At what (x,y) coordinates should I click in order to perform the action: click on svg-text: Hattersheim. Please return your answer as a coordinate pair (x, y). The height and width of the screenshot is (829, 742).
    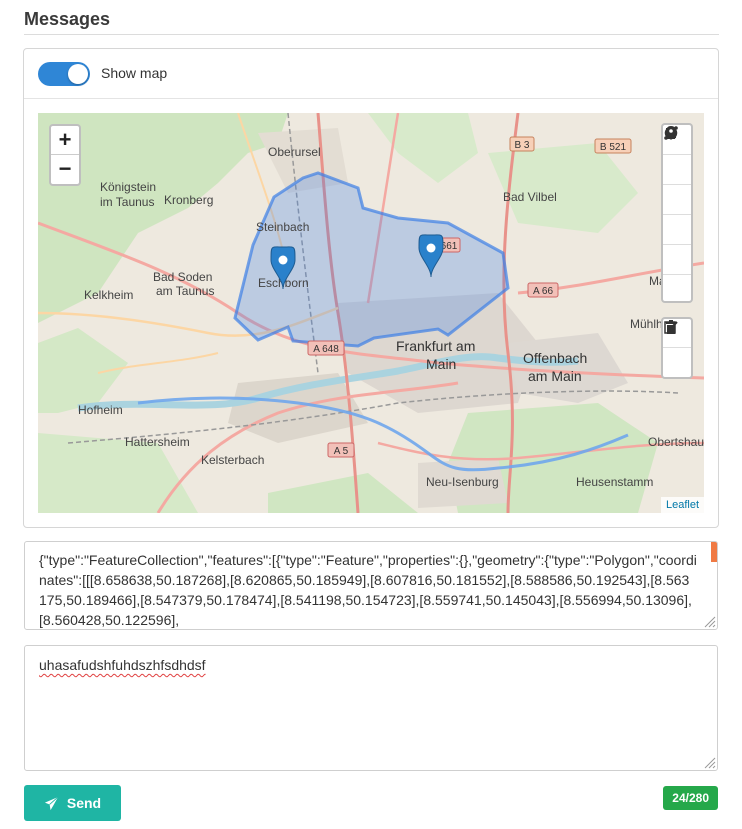
    Looking at the image, I should click on (157, 442).